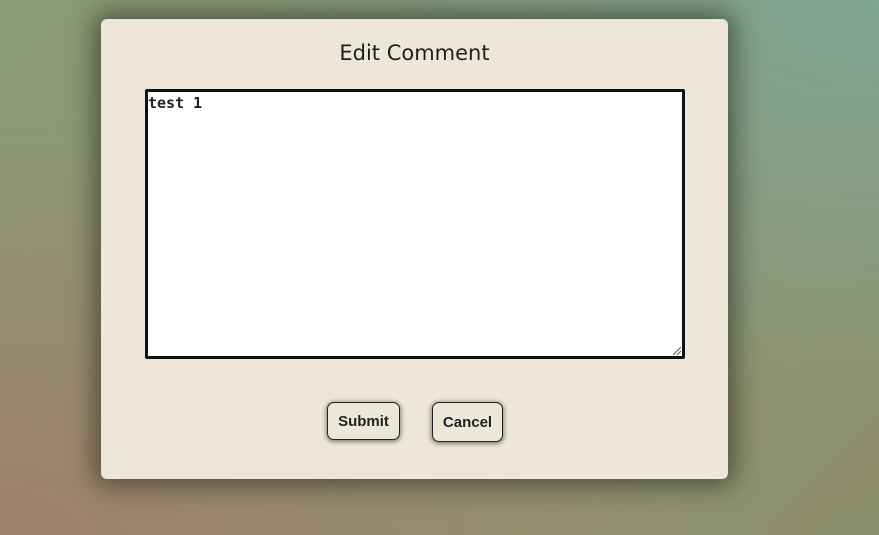  I want to click on dialog-title: Edit Comment, so click(414, 53).